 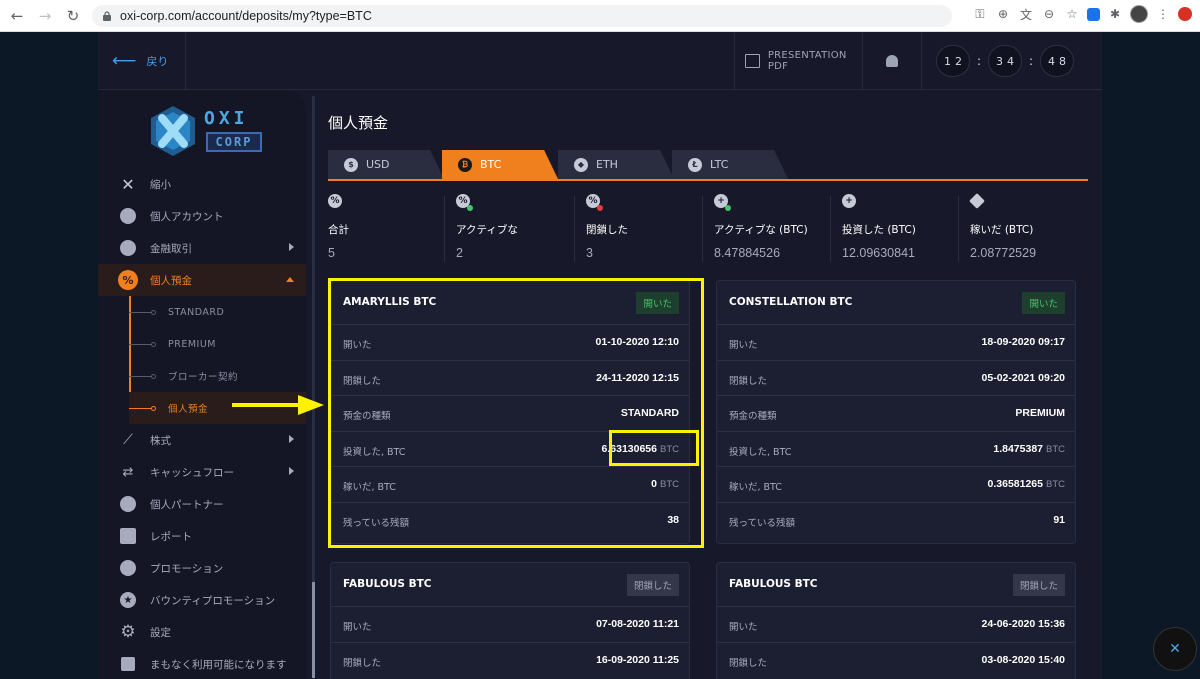 I want to click on back-arrow-icon: ←, so click(x=17, y=16).